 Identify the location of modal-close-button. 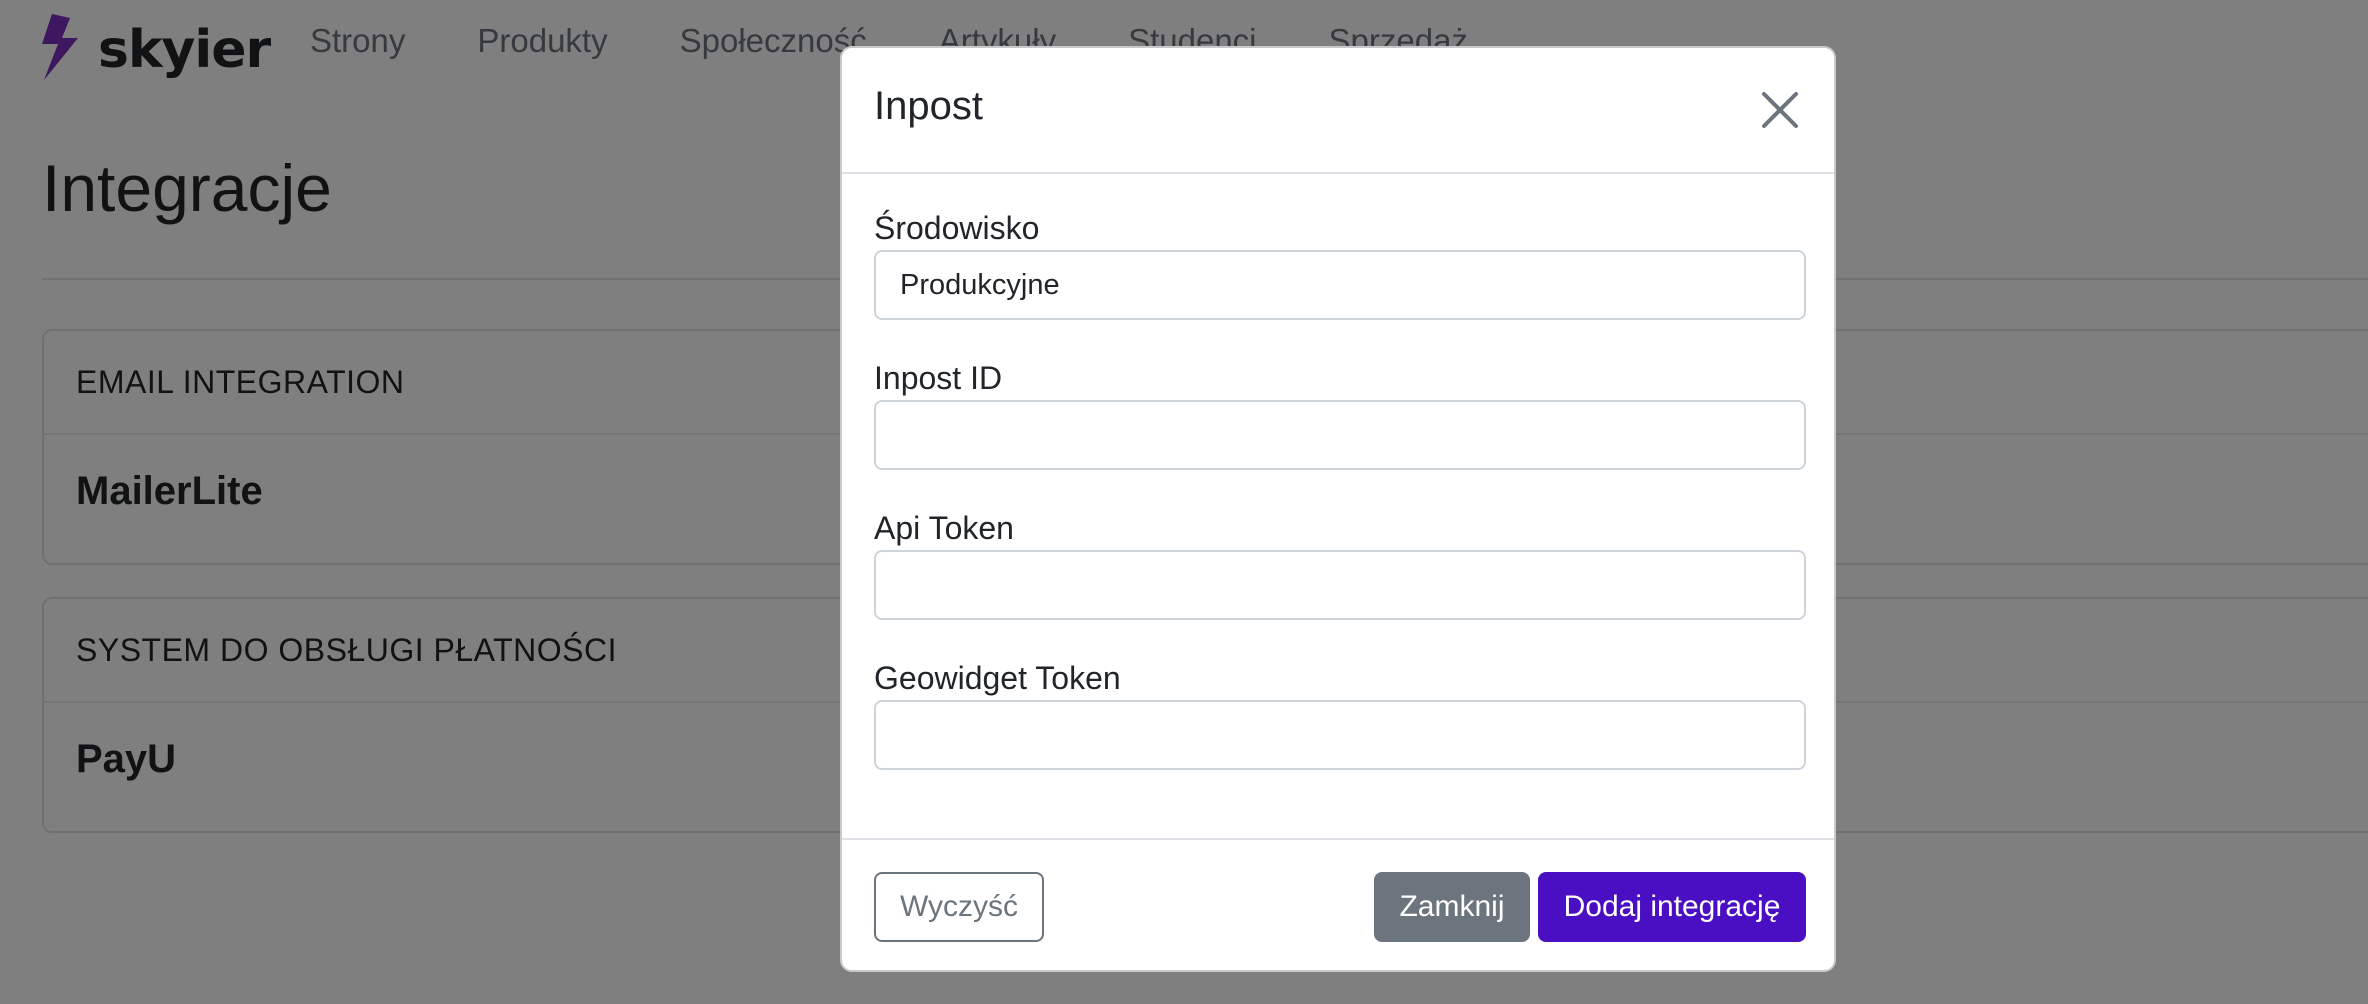
(1780, 110).